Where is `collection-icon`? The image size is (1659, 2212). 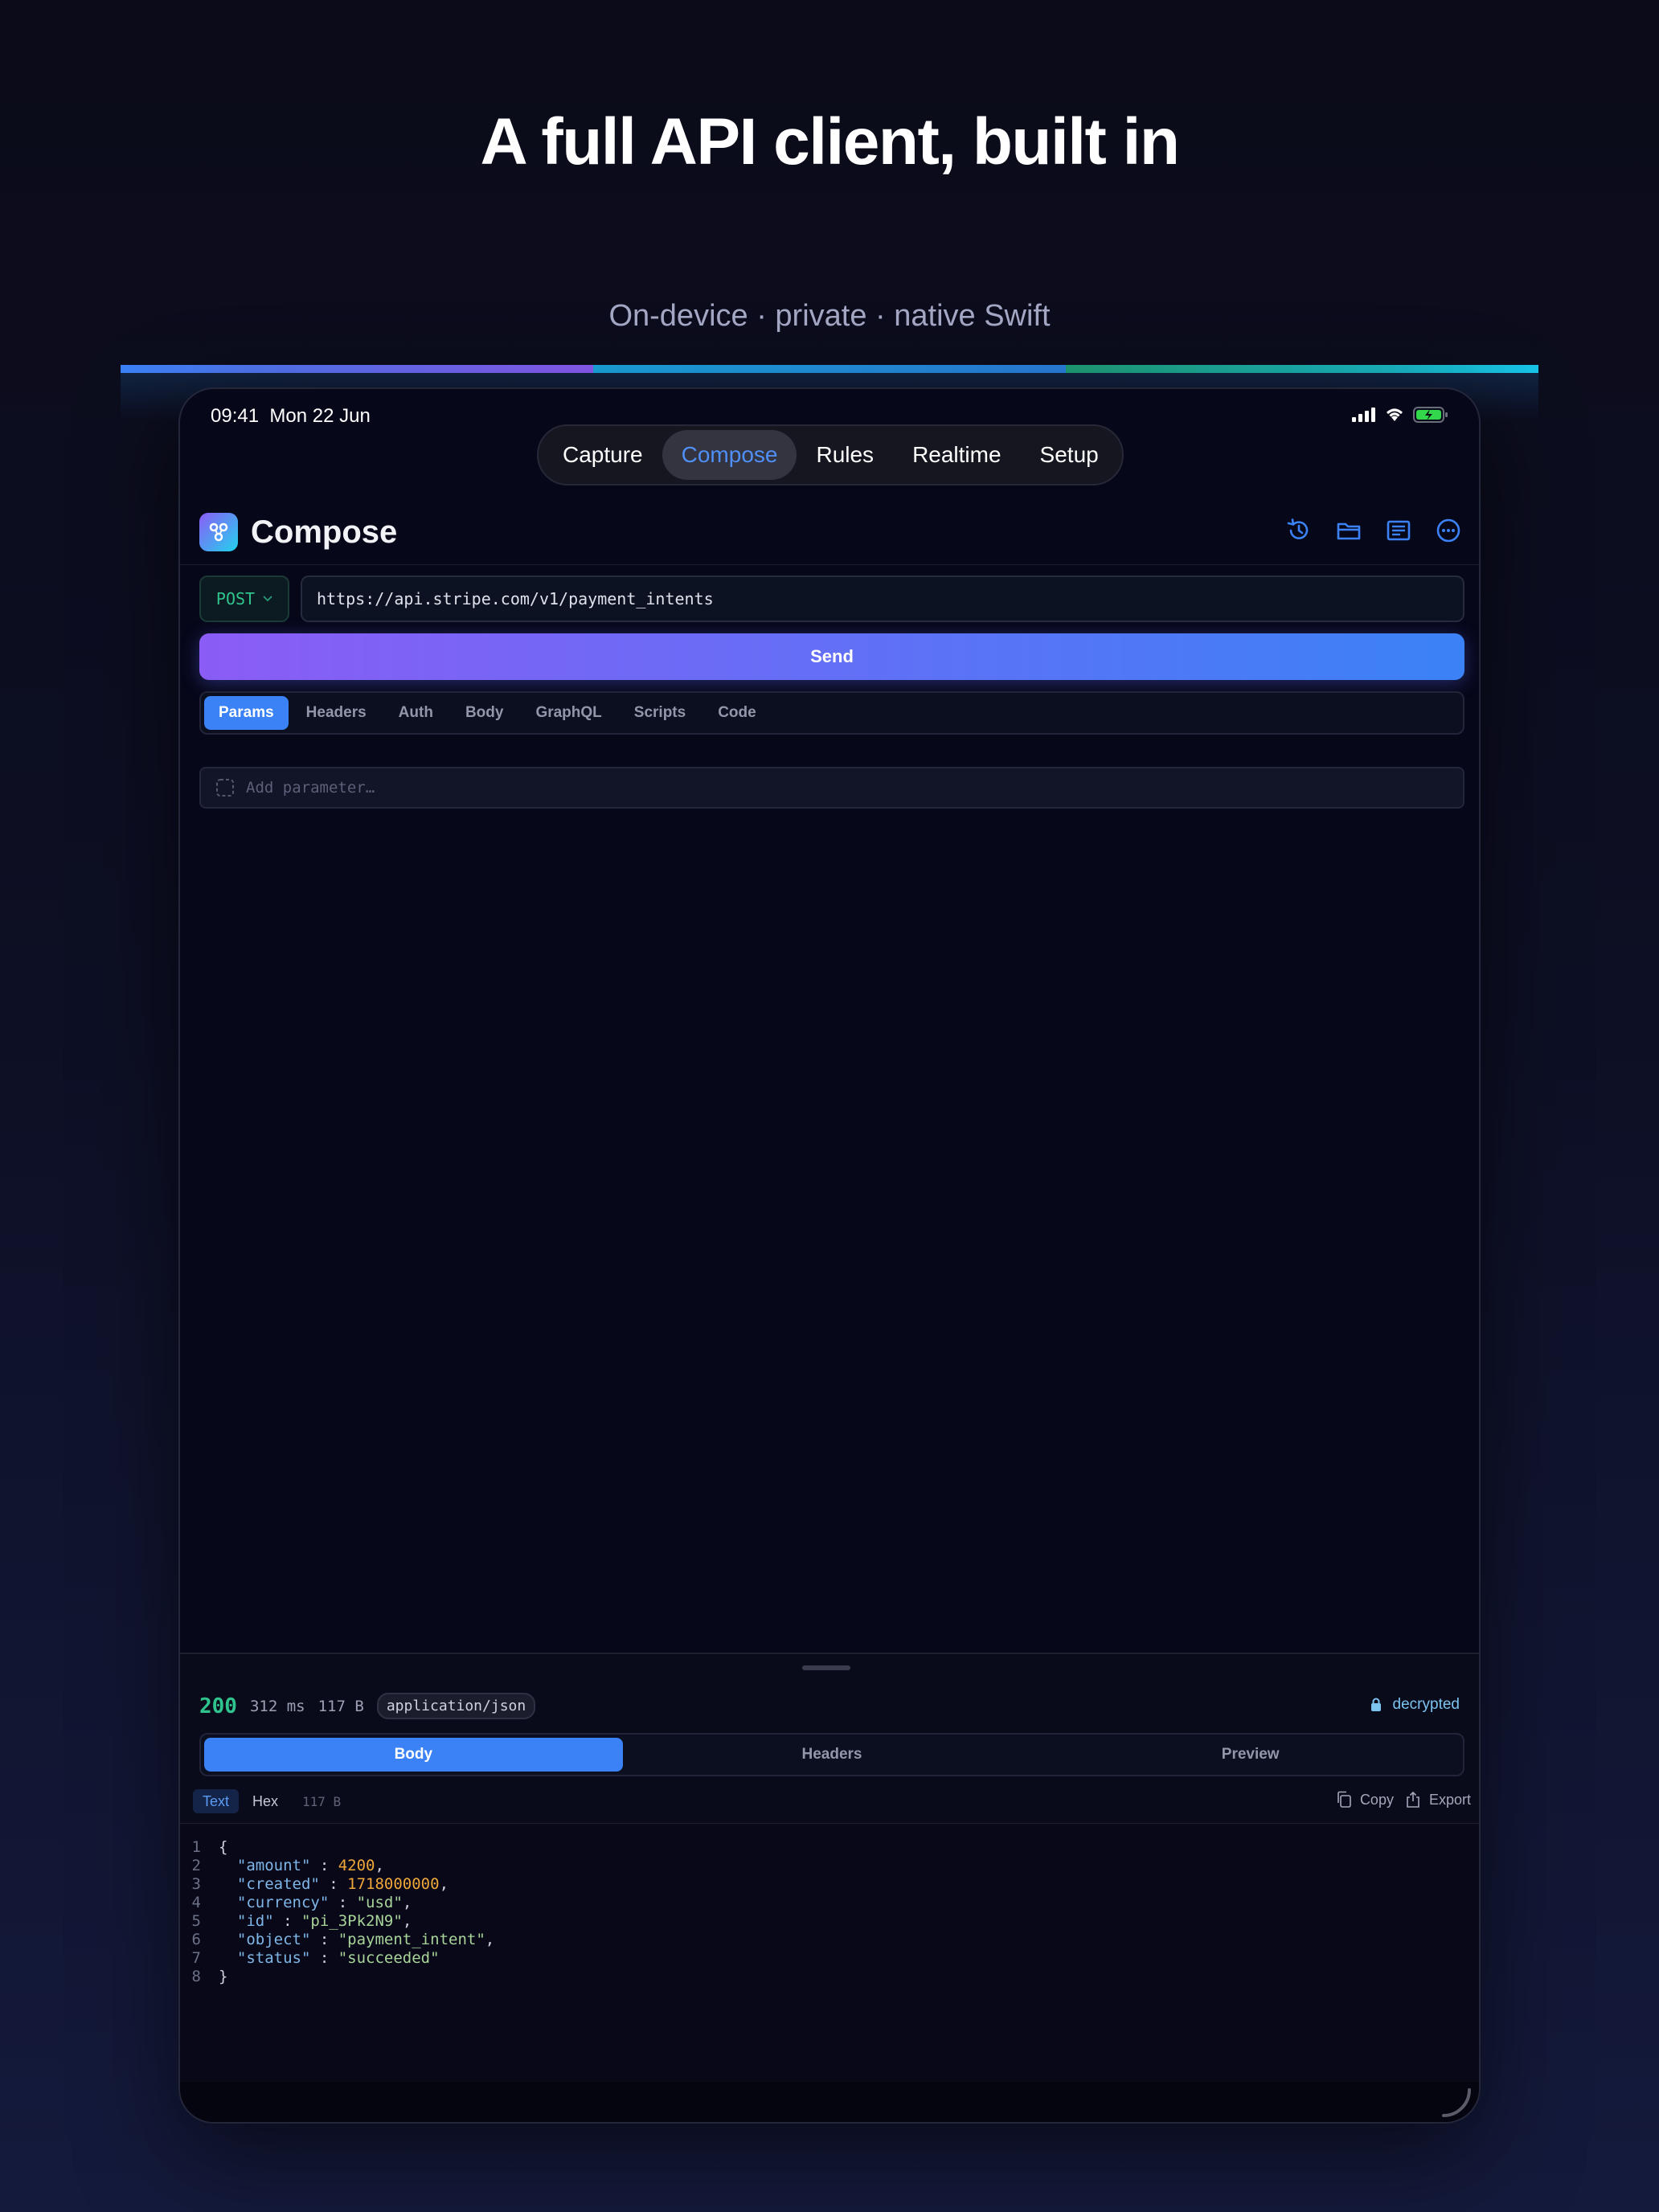
collection-icon is located at coordinates (1398, 530).